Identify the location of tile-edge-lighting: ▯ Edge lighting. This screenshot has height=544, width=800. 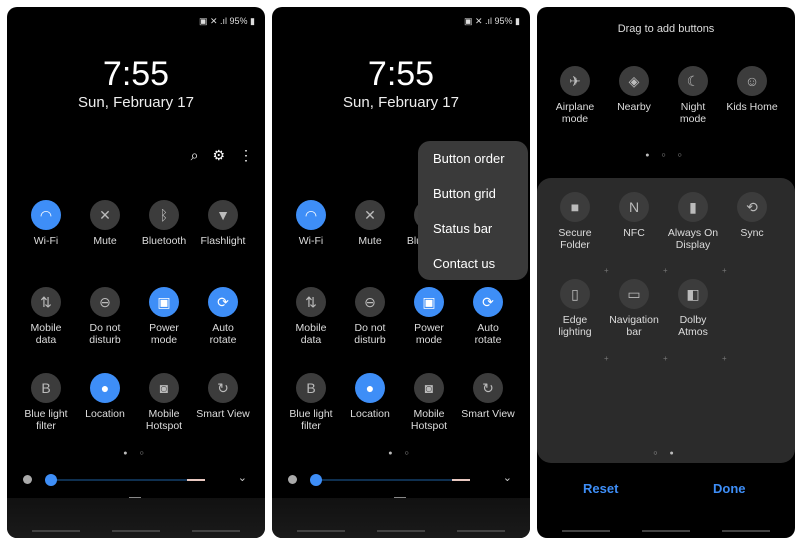
(575, 308).